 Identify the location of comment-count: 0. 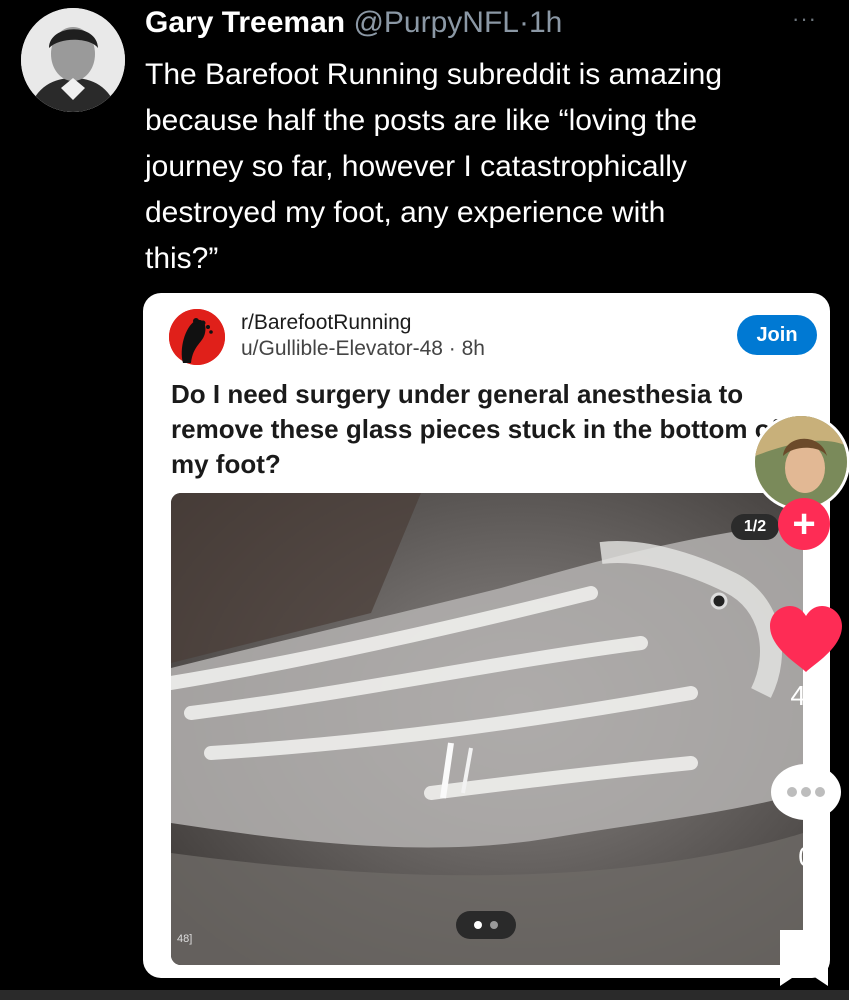
(806, 856).